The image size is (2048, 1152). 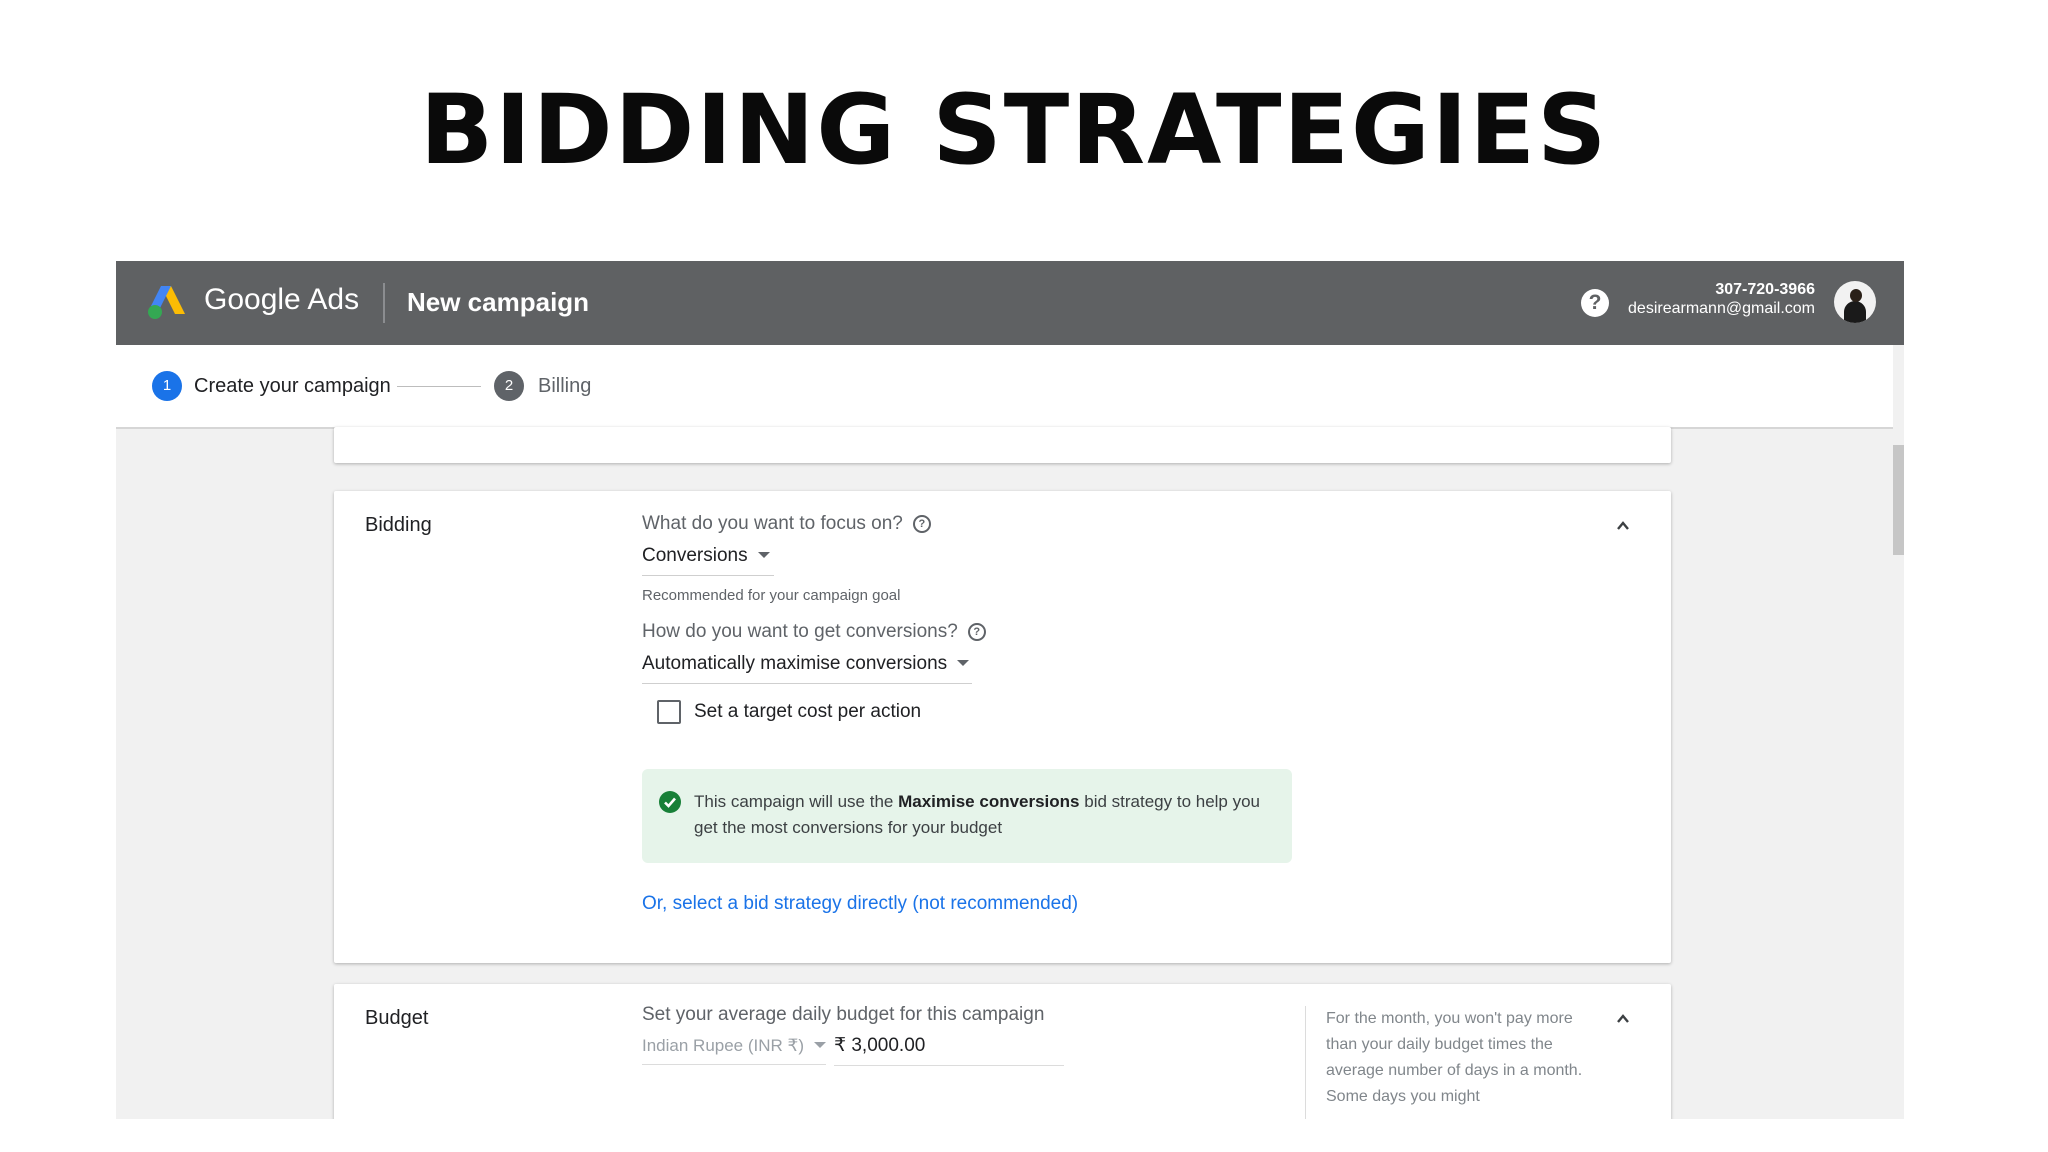 What do you see at coordinates (695, 555) in the screenshot?
I see `focus-dropdown-value: Conversions` at bounding box center [695, 555].